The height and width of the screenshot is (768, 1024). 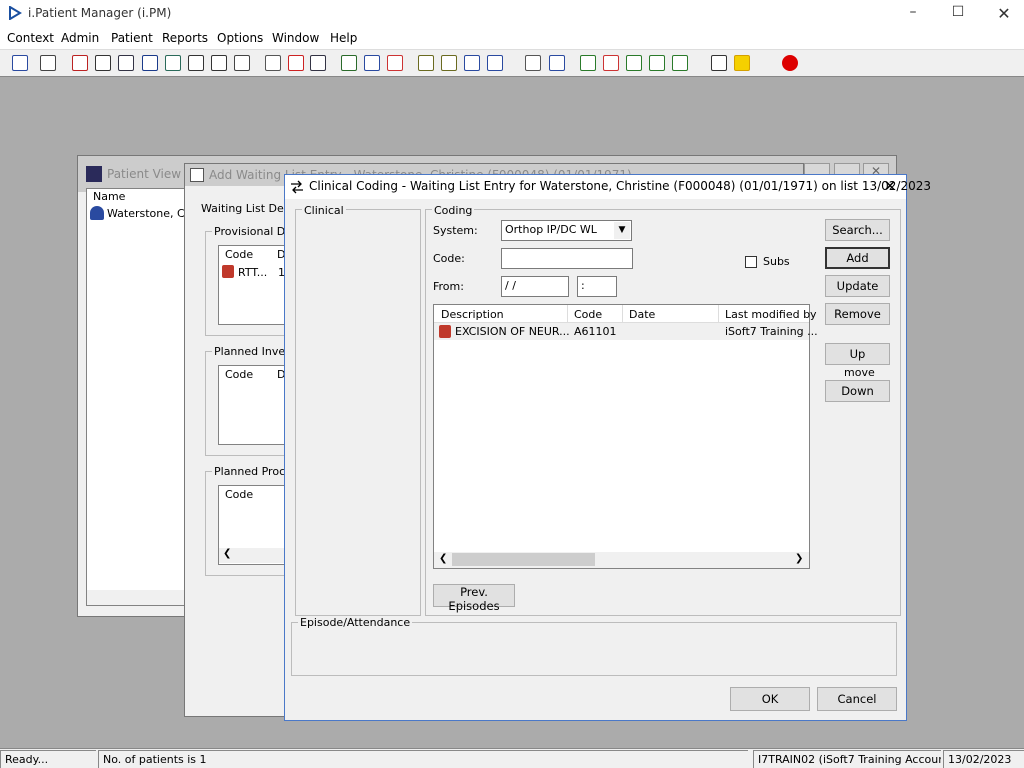 I want to click on chevron-down-icon: ▼, so click(x=622, y=230).